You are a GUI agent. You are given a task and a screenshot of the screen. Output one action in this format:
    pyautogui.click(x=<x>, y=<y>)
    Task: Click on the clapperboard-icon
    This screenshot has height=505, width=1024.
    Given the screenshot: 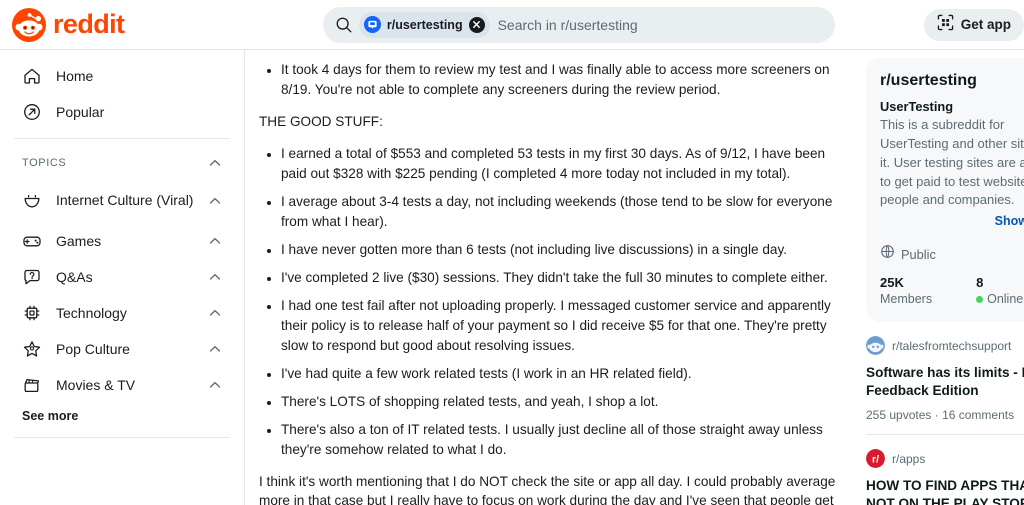 What is the action you would take?
    pyautogui.click(x=32, y=385)
    